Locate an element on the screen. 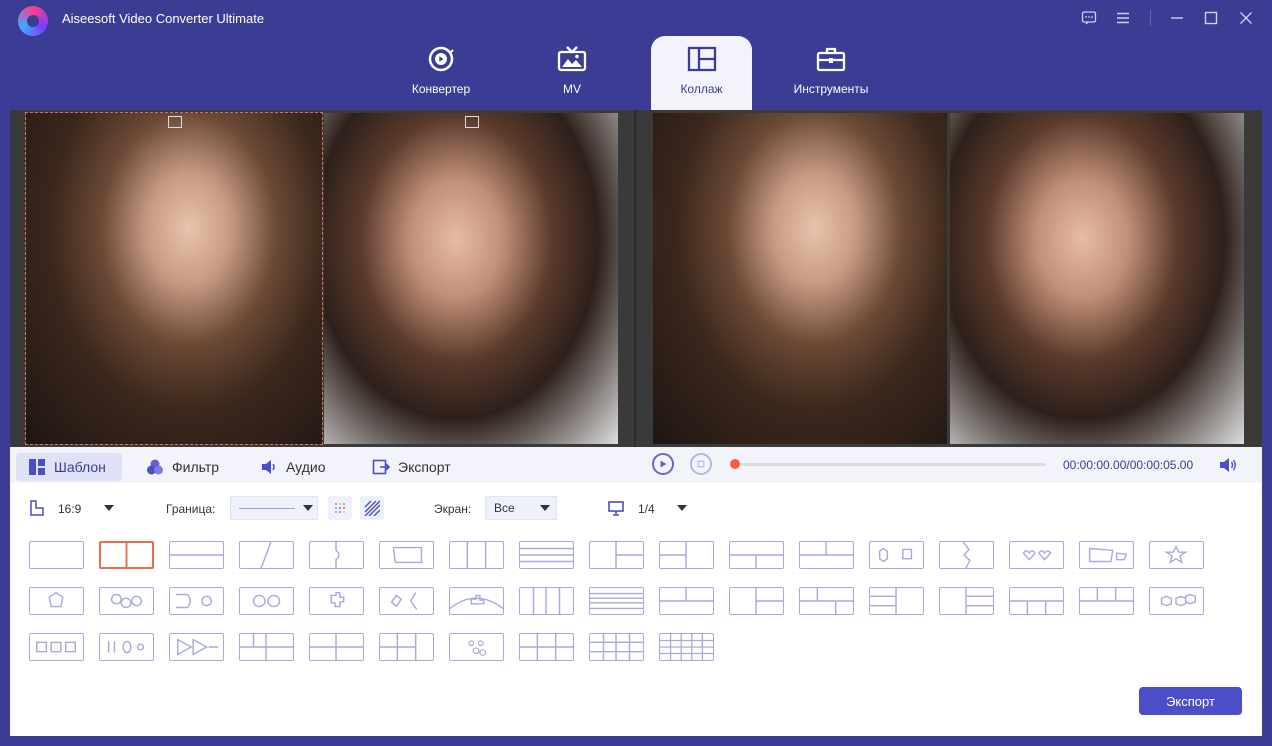 The height and width of the screenshot is (746, 1272). screen-label: Экран: is located at coordinates (453, 509).